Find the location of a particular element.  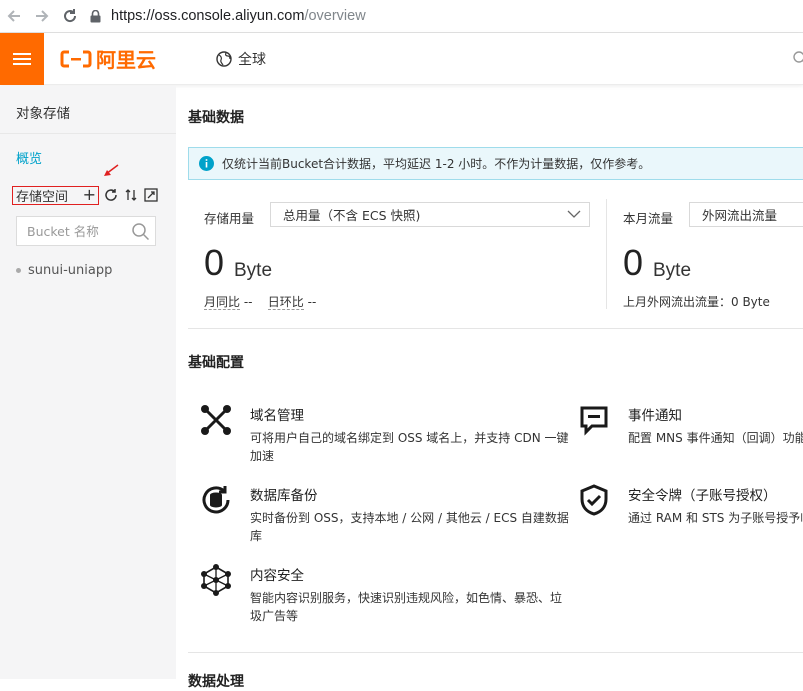

traffic-label: 本月流量 is located at coordinates (648, 218).